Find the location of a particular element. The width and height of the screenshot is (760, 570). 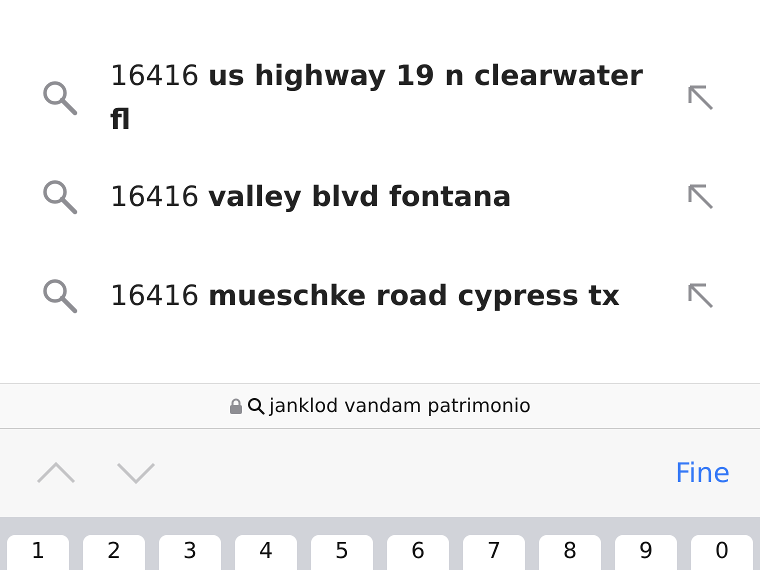

address-text: janklod vandam patrimonio is located at coordinates (400, 406).